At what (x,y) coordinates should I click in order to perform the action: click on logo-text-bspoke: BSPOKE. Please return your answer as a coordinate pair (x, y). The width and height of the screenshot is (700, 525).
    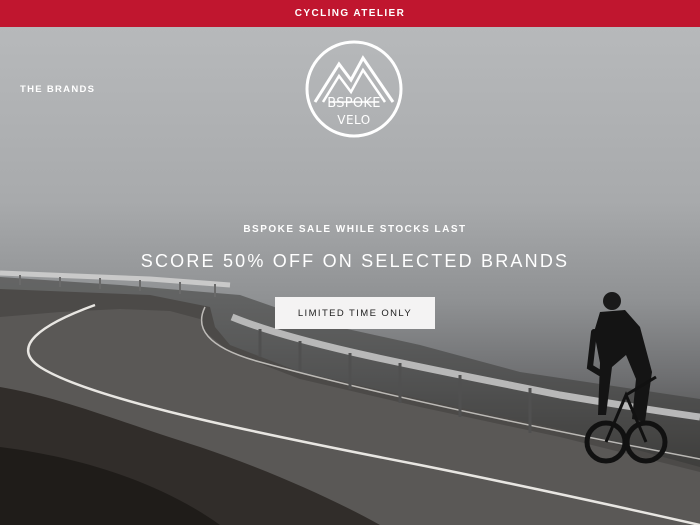
    Looking at the image, I should click on (354, 103).